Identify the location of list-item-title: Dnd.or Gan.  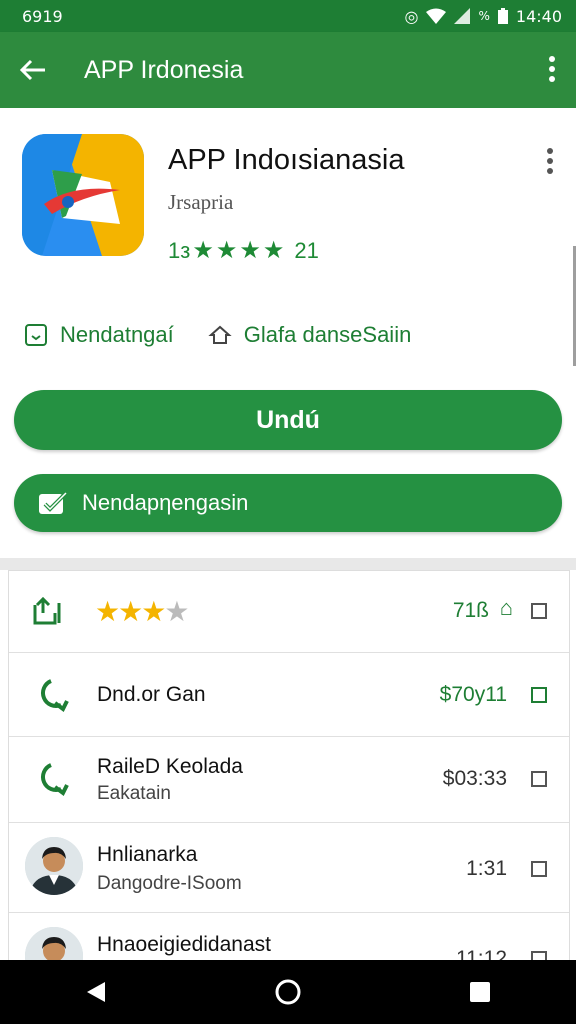
(151, 694).